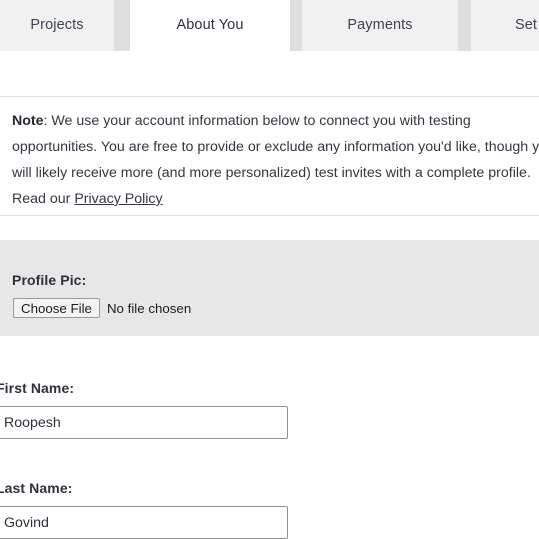 Image resolution: width=539 pixels, height=539 pixels. What do you see at coordinates (102, 308) in the screenshot?
I see `profile-pic-file-input: Choose File No file chosen` at bounding box center [102, 308].